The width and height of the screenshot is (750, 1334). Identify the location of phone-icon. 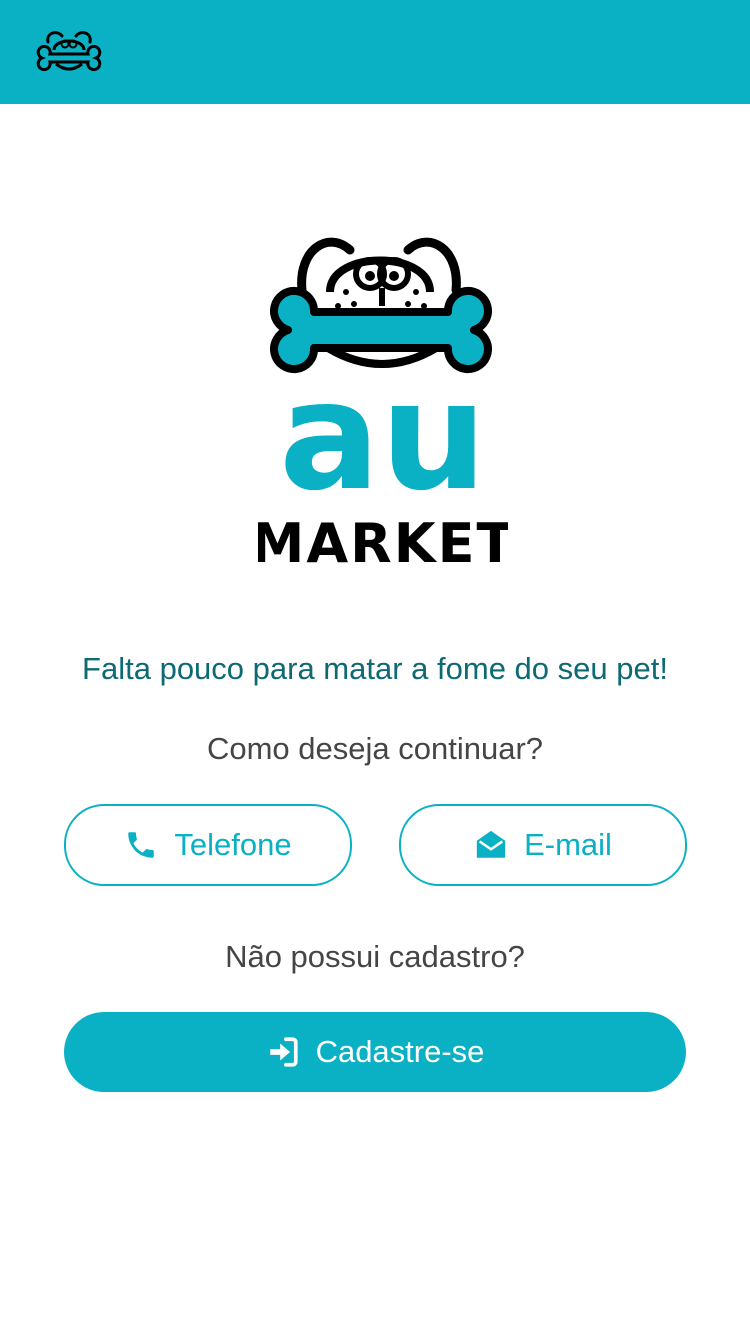
(141, 845).